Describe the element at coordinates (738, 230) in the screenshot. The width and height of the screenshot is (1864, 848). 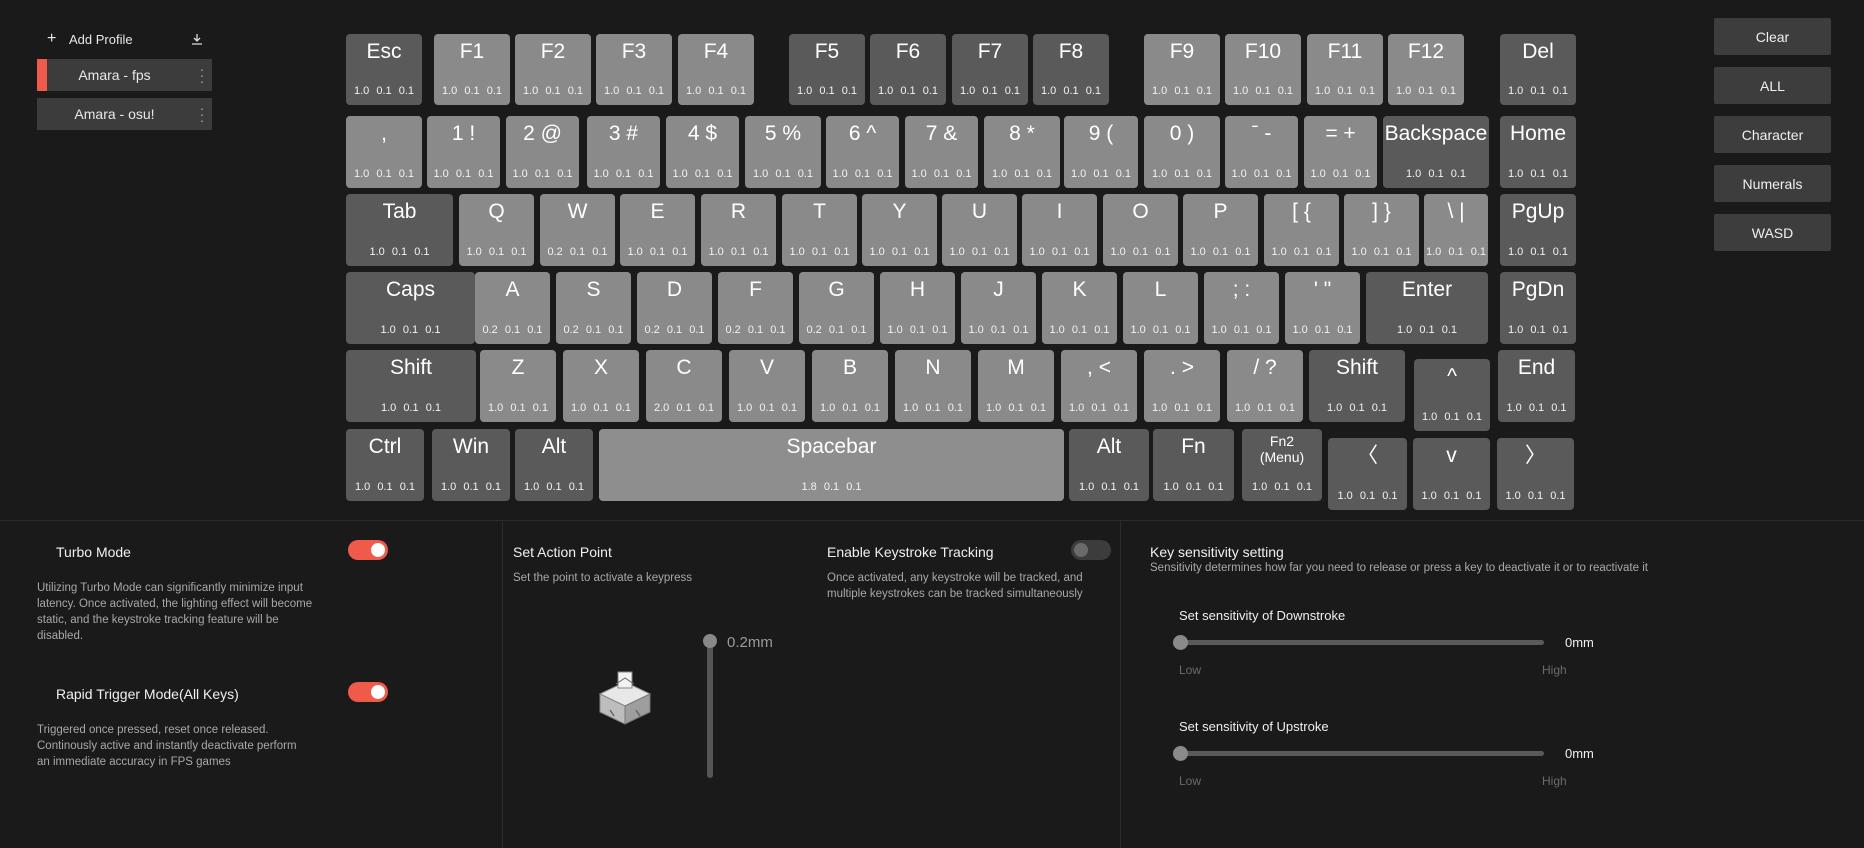
I see `key-33: R 1.0 0.1 0.1` at that location.